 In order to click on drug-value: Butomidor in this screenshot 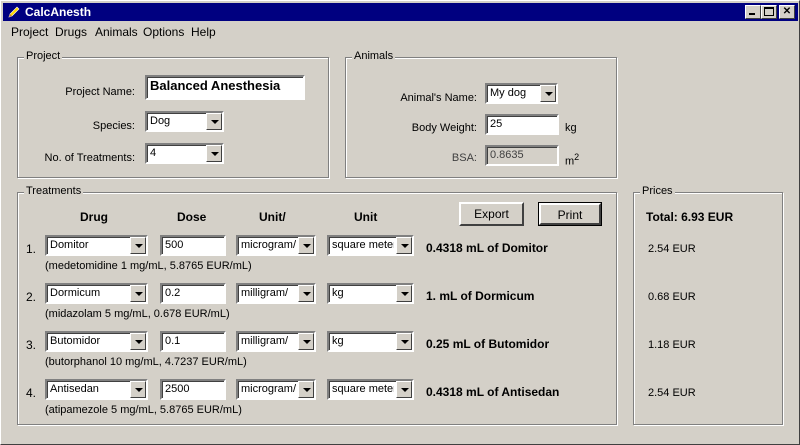, I will do `click(75, 341)`.